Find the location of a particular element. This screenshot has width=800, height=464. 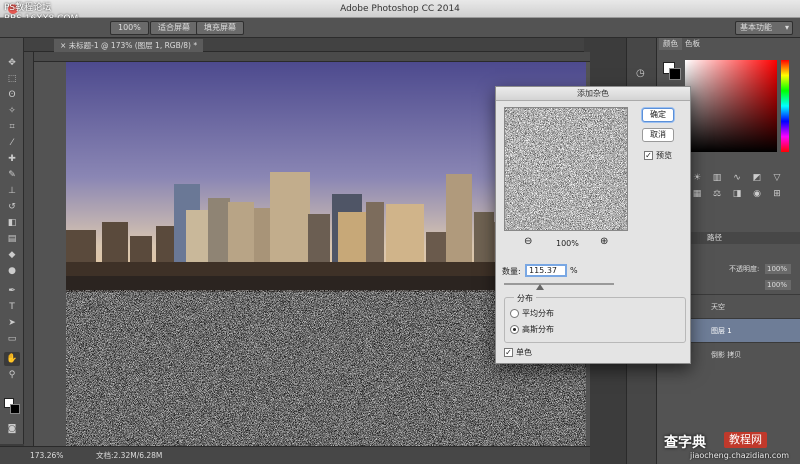

dialog-title: 添加杂色 is located at coordinates (593, 94).